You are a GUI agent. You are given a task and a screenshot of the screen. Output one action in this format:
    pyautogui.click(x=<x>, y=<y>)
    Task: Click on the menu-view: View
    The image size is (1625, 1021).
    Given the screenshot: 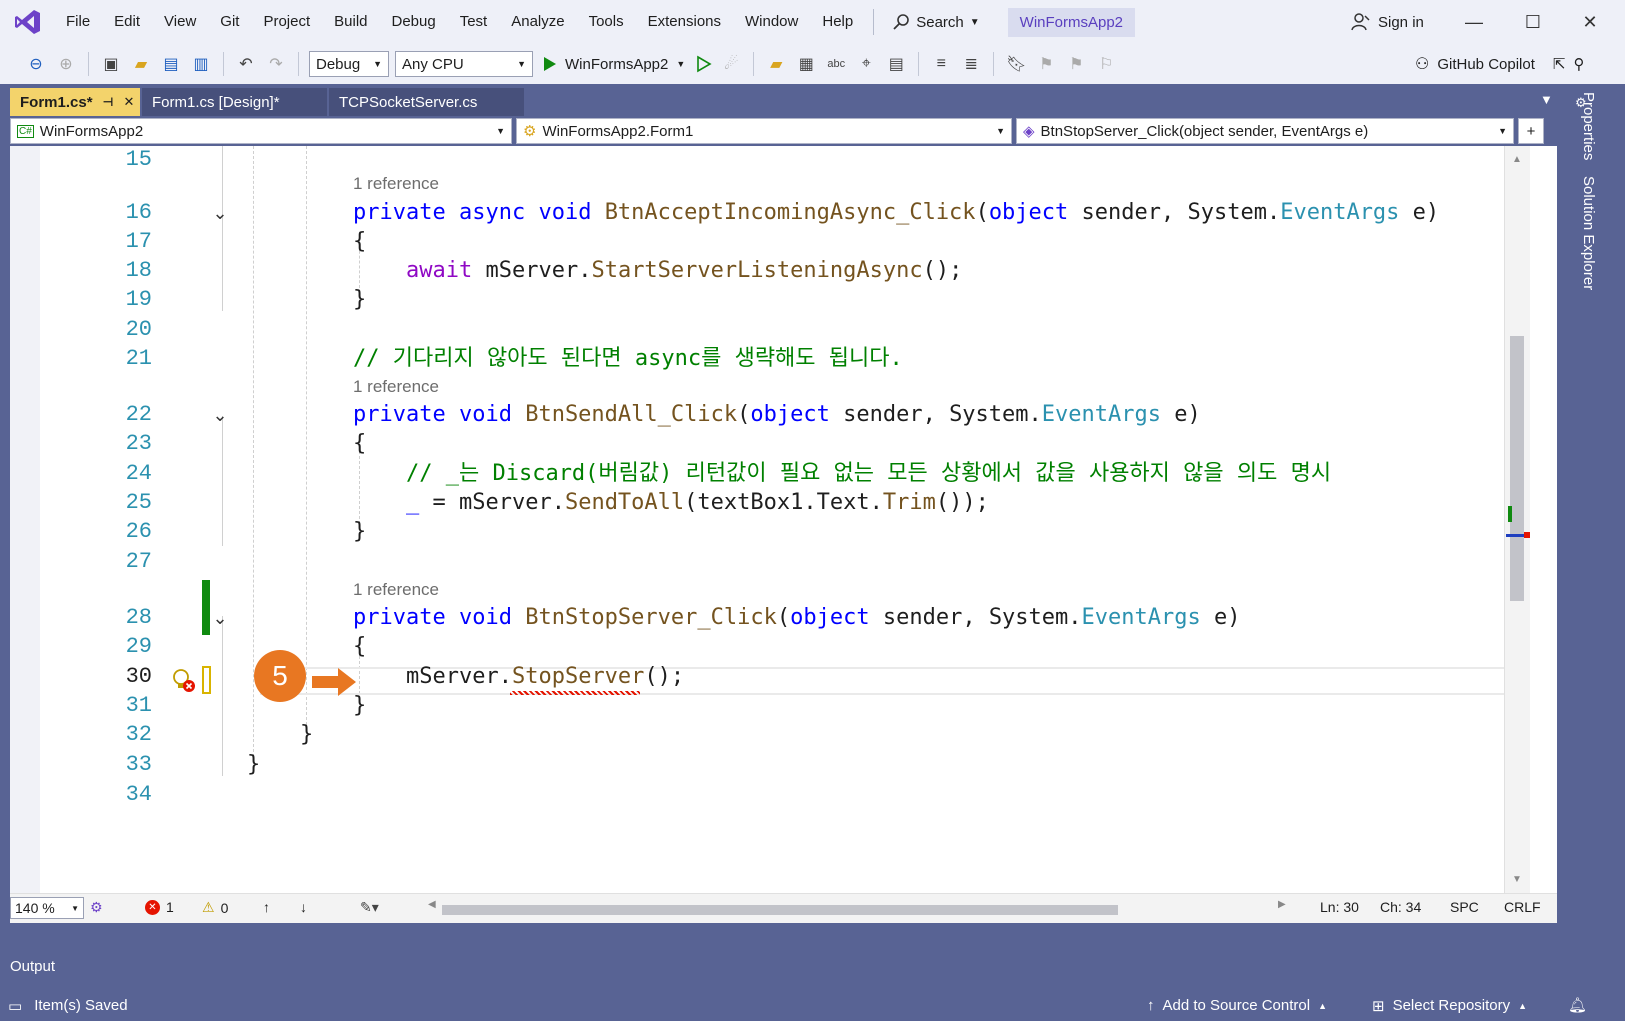 What is the action you would take?
    pyautogui.click(x=180, y=22)
    